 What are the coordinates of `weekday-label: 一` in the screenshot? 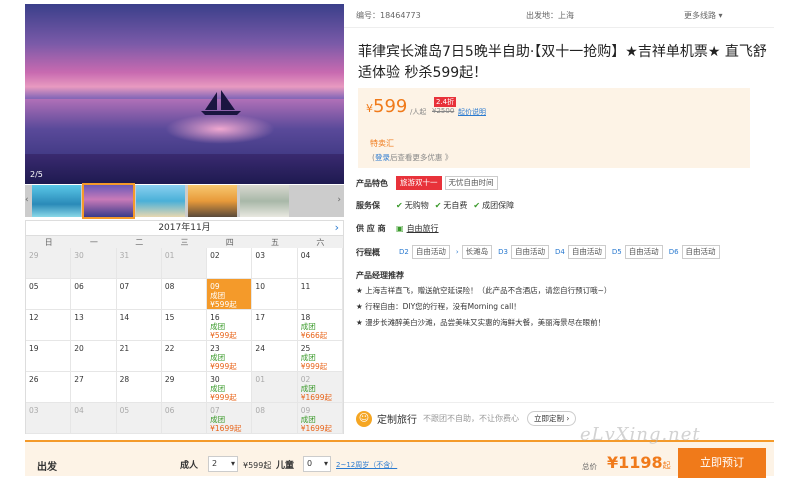 It's located at (93, 242).